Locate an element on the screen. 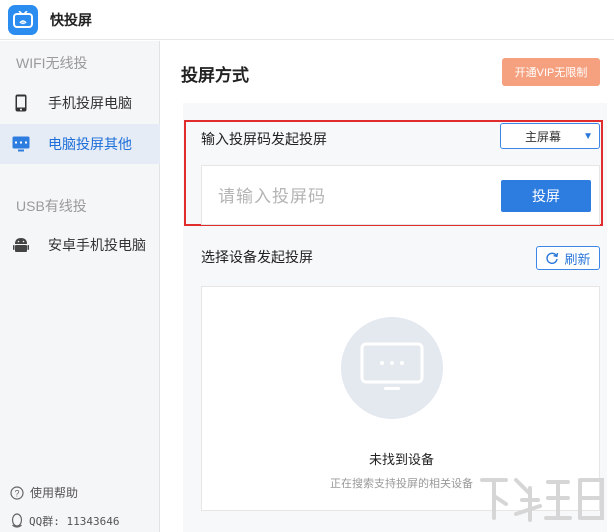 This screenshot has height=532, width=614. sidebar-item-android-to-pc: 安卓手机投电脑 is located at coordinates (80, 245).